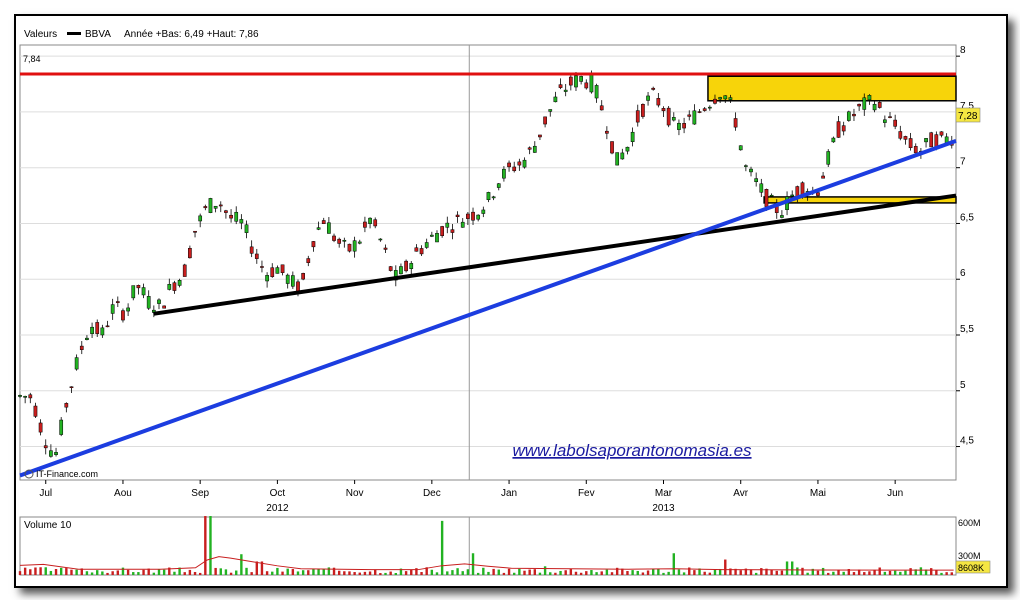 This screenshot has width=1020, height=600. Describe the element at coordinates (965, 246) in the screenshot. I see `y-axis-ticks: 87,576,565,554,5` at that location.